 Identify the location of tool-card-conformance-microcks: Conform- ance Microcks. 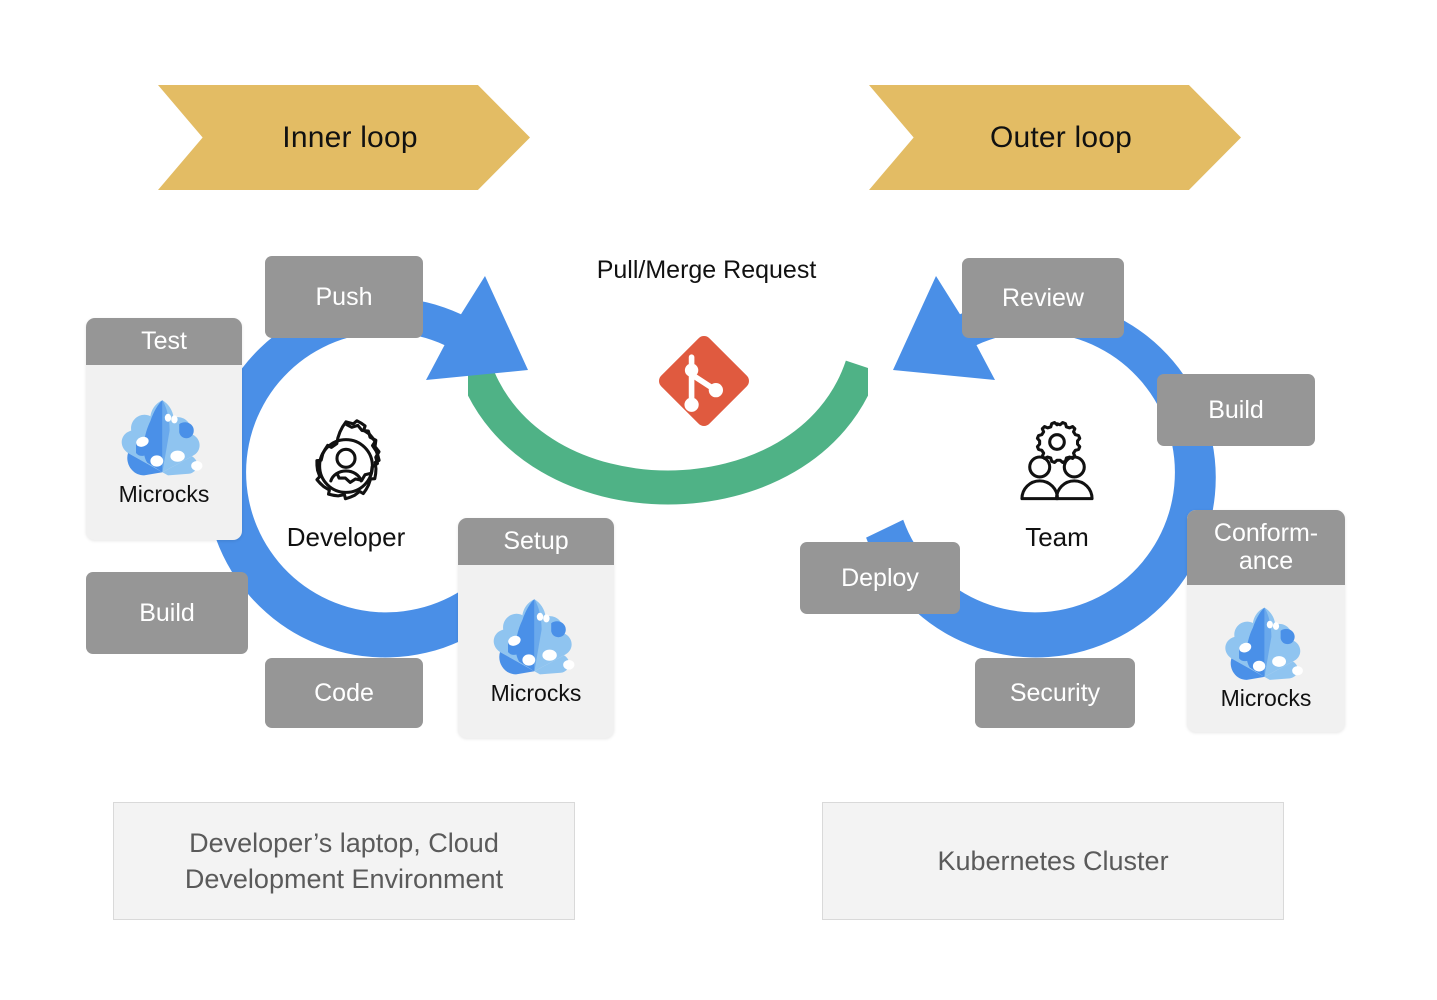
(1266, 621).